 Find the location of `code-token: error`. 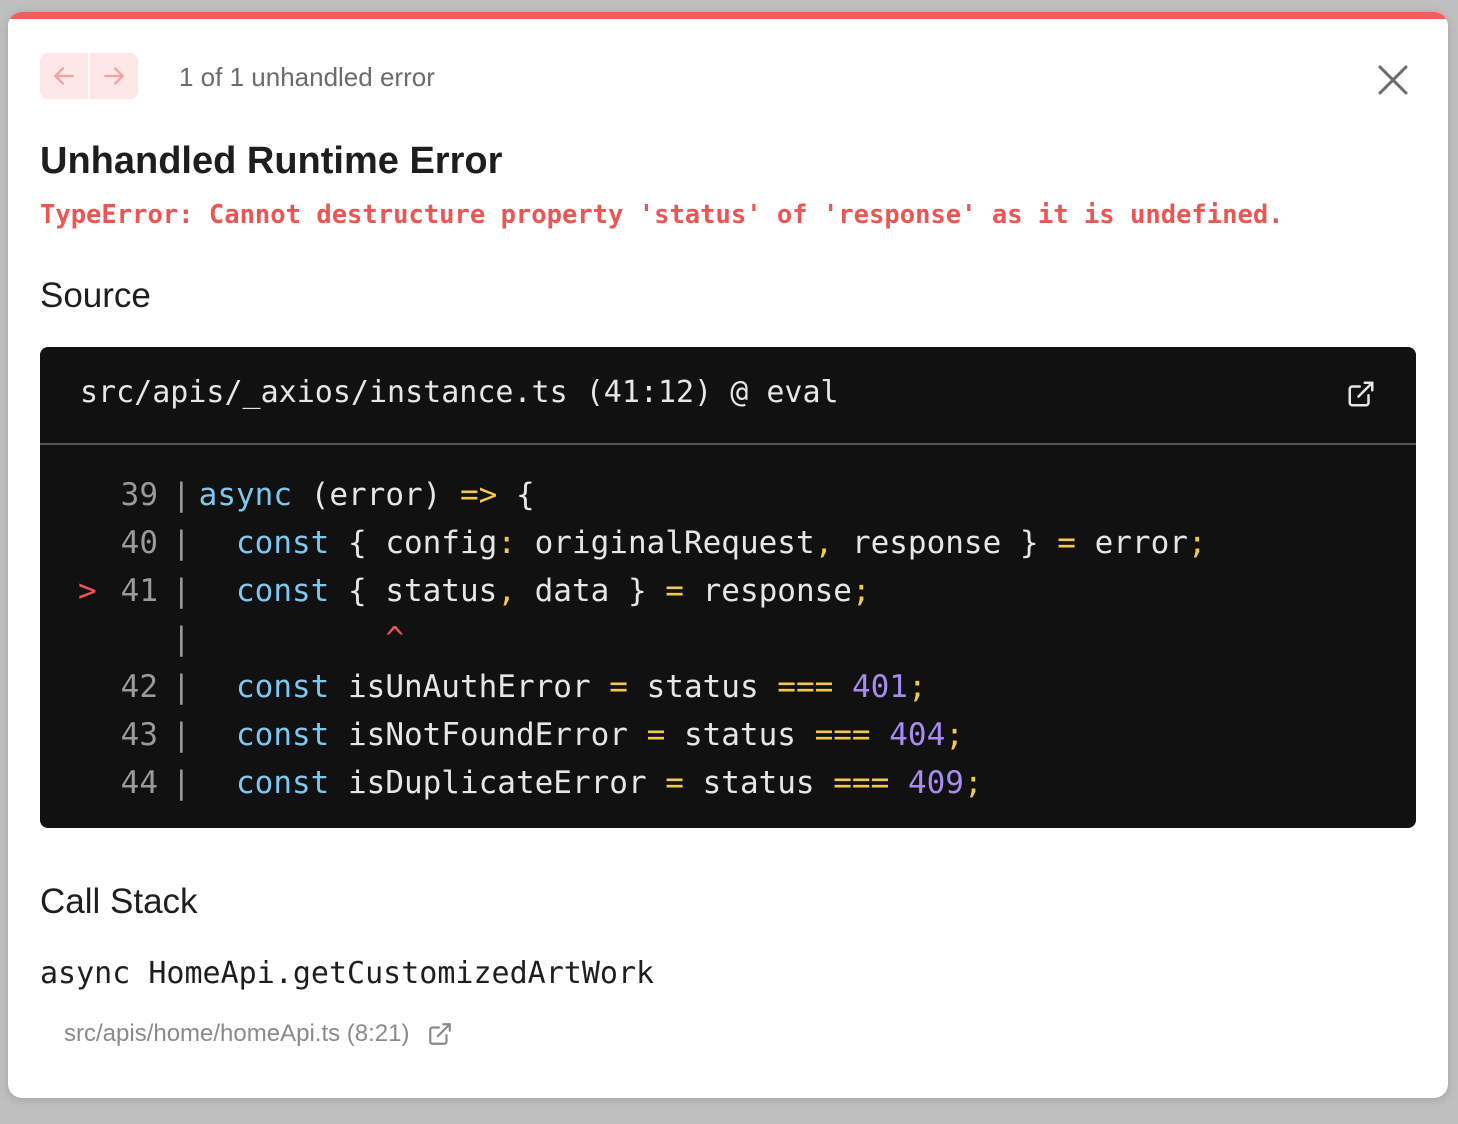

code-token: error is located at coordinates (1131, 543).